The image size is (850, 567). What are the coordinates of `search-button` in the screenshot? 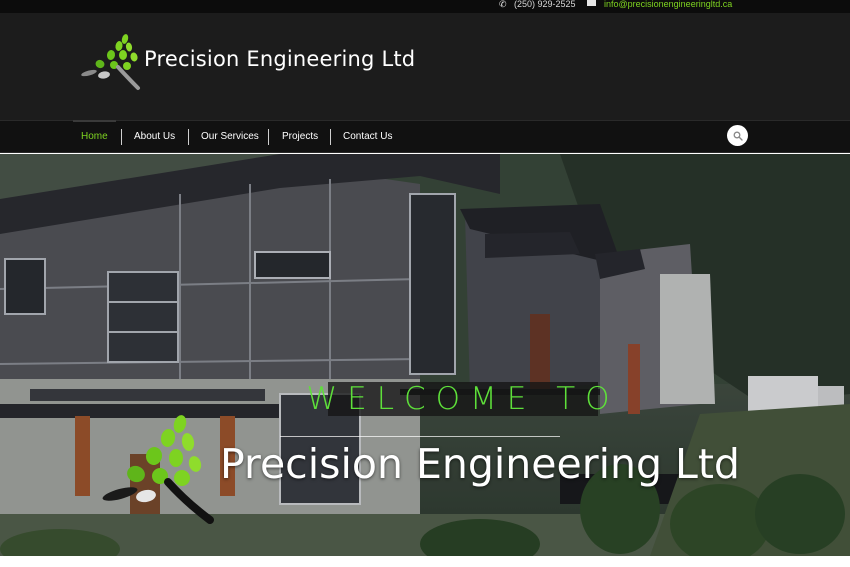 It's located at (737, 135).